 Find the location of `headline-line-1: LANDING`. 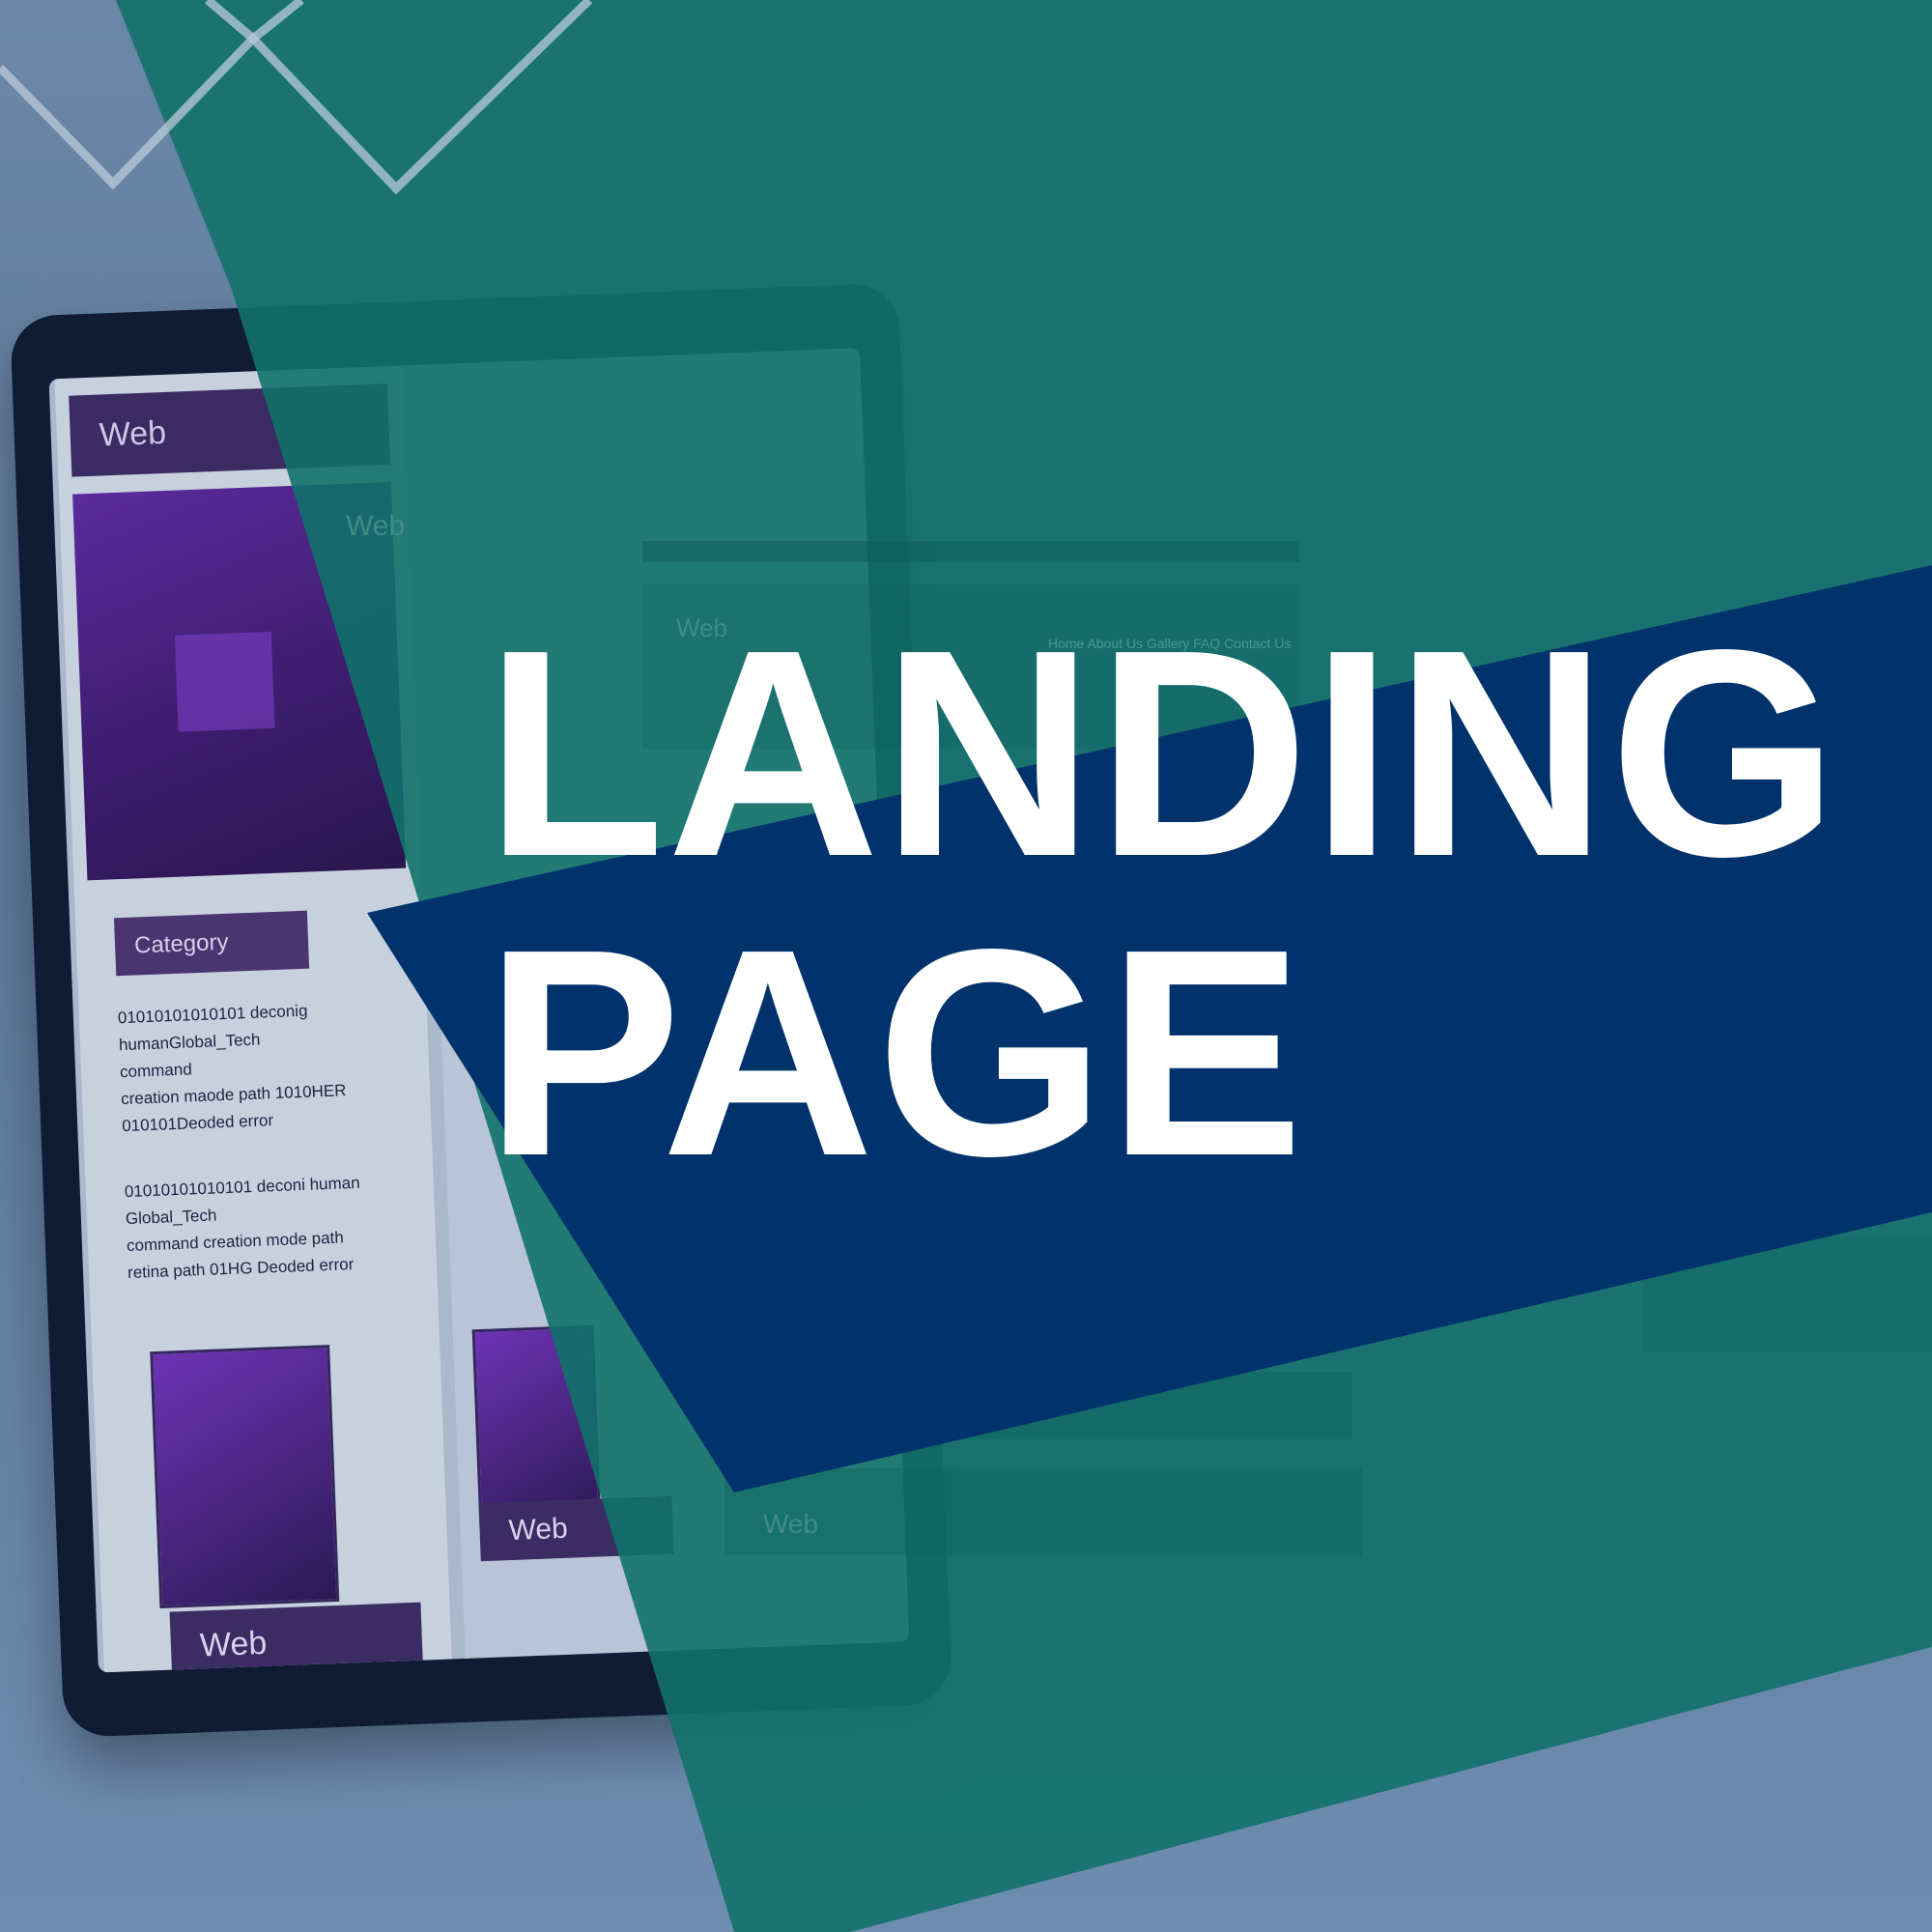

headline-line-1: LANDING is located at coordinates (1163, 753).